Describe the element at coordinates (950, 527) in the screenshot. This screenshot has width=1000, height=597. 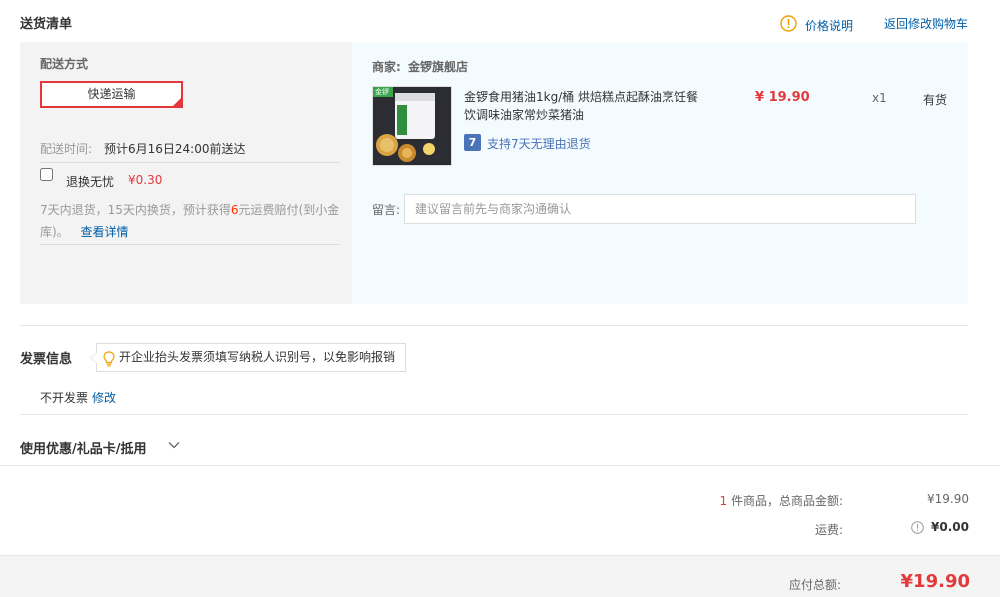
I see `shipping-fee-value: ¥0.00` at that location.